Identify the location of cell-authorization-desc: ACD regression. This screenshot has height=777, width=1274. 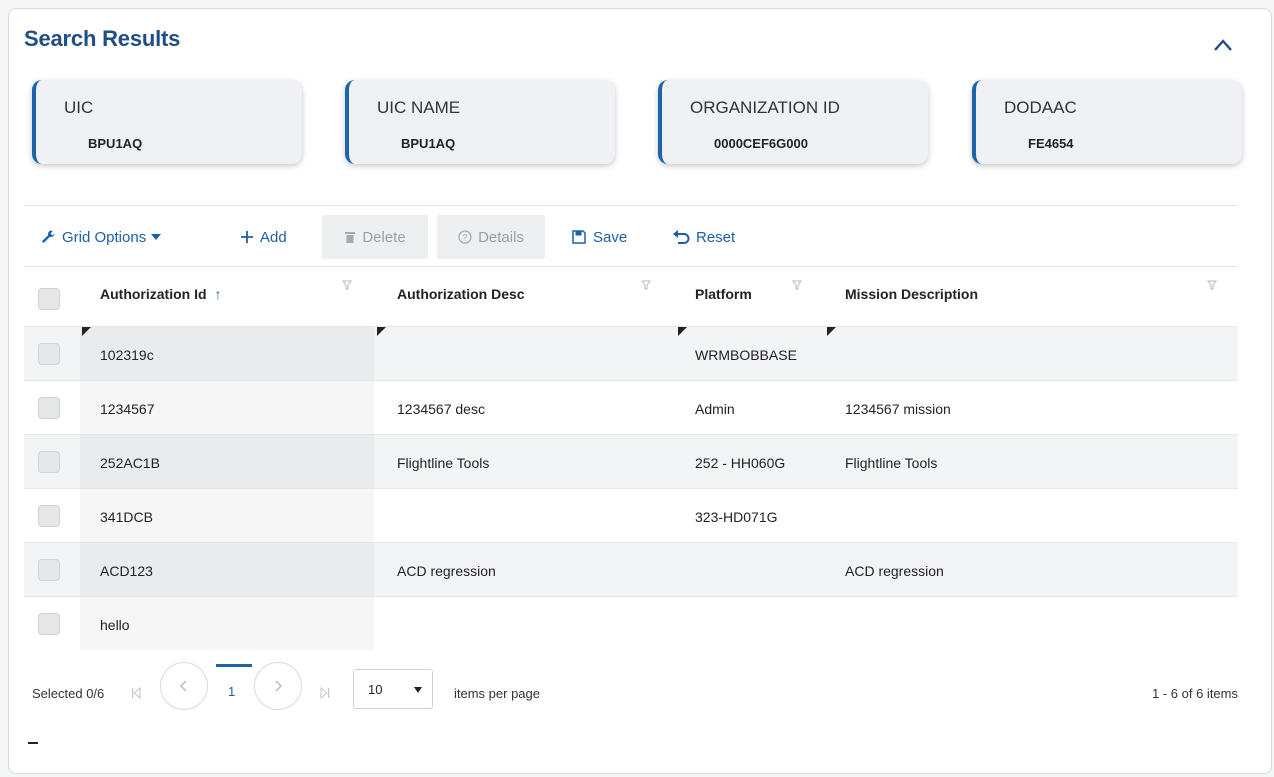
(446, 571).